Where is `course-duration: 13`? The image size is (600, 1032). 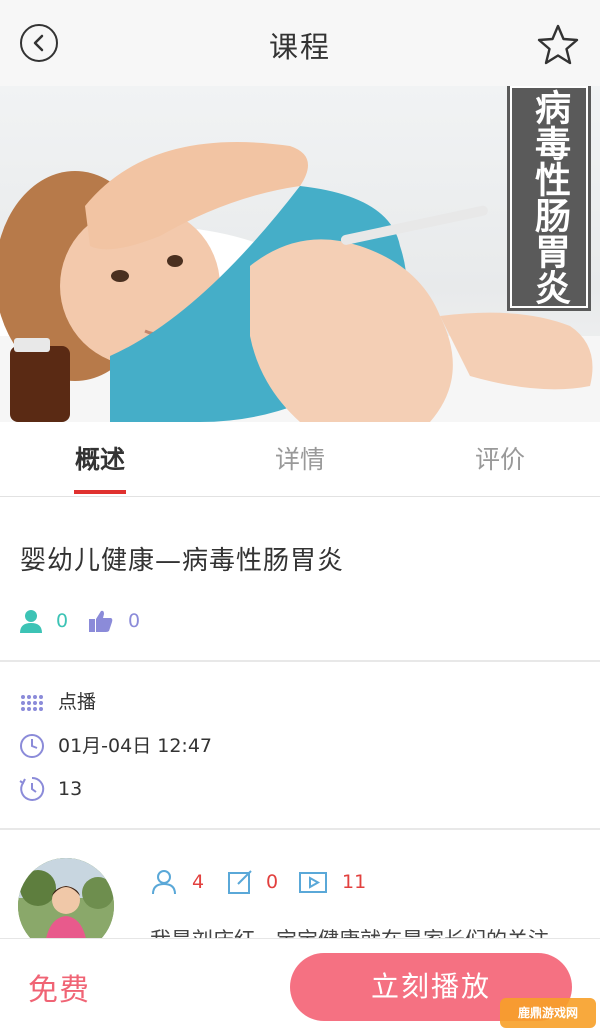 course-duration: 13 is located at coordinates (70, 789).